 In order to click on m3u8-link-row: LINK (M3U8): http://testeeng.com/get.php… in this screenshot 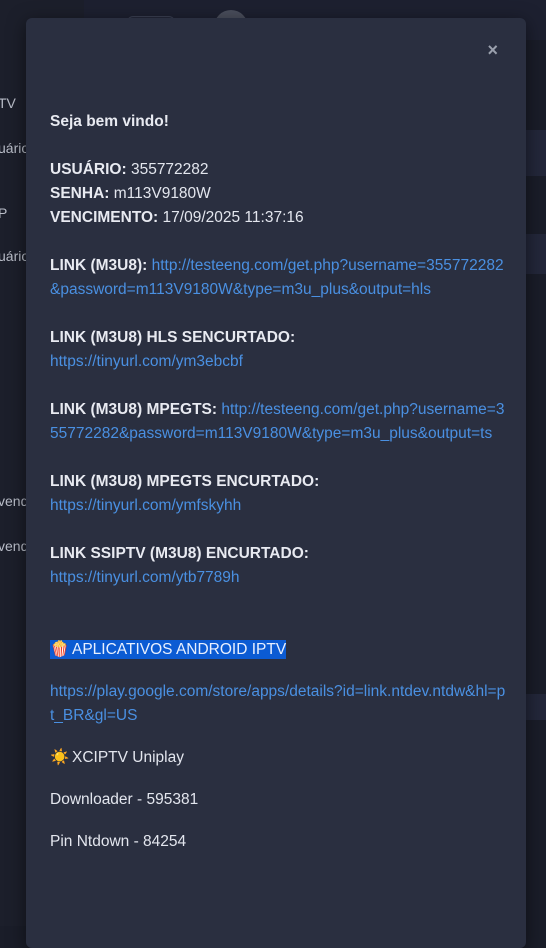, I will do `click(278, 278)`.